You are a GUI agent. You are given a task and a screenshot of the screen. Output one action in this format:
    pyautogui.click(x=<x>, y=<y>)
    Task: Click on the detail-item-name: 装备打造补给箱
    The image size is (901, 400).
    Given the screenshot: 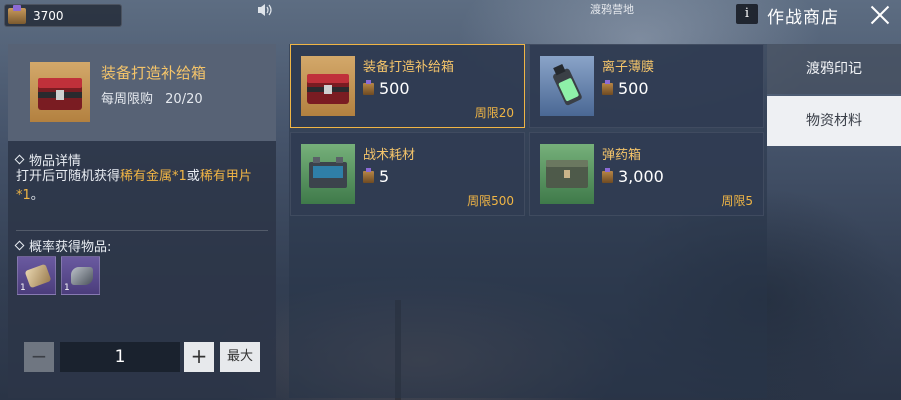 What is the action you would take?
    pyautogui.click(x=154, y=73)
    